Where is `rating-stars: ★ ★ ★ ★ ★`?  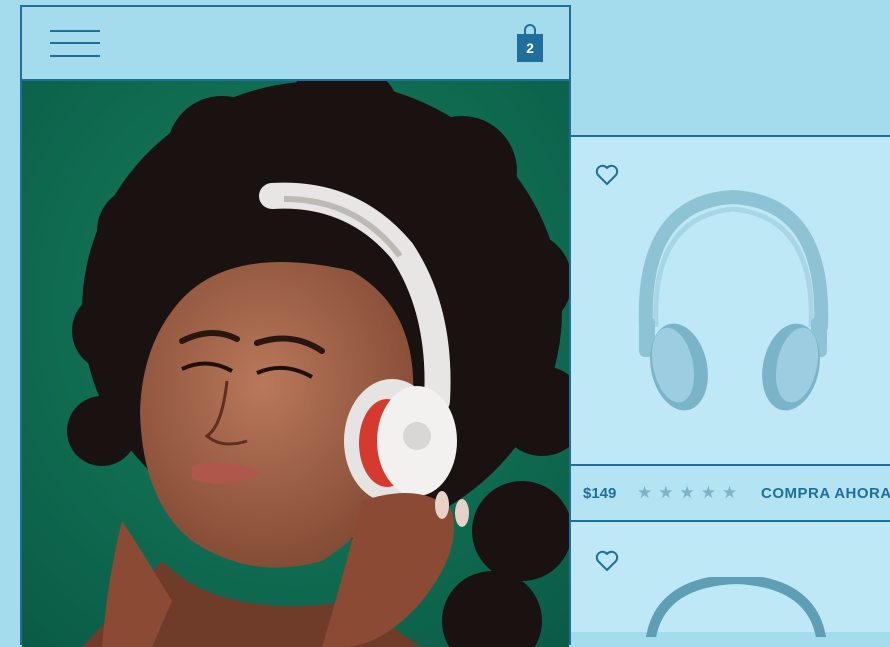 rating-stars: ★ ★ ★ ★ ★ is located at coordinates (687, 493).